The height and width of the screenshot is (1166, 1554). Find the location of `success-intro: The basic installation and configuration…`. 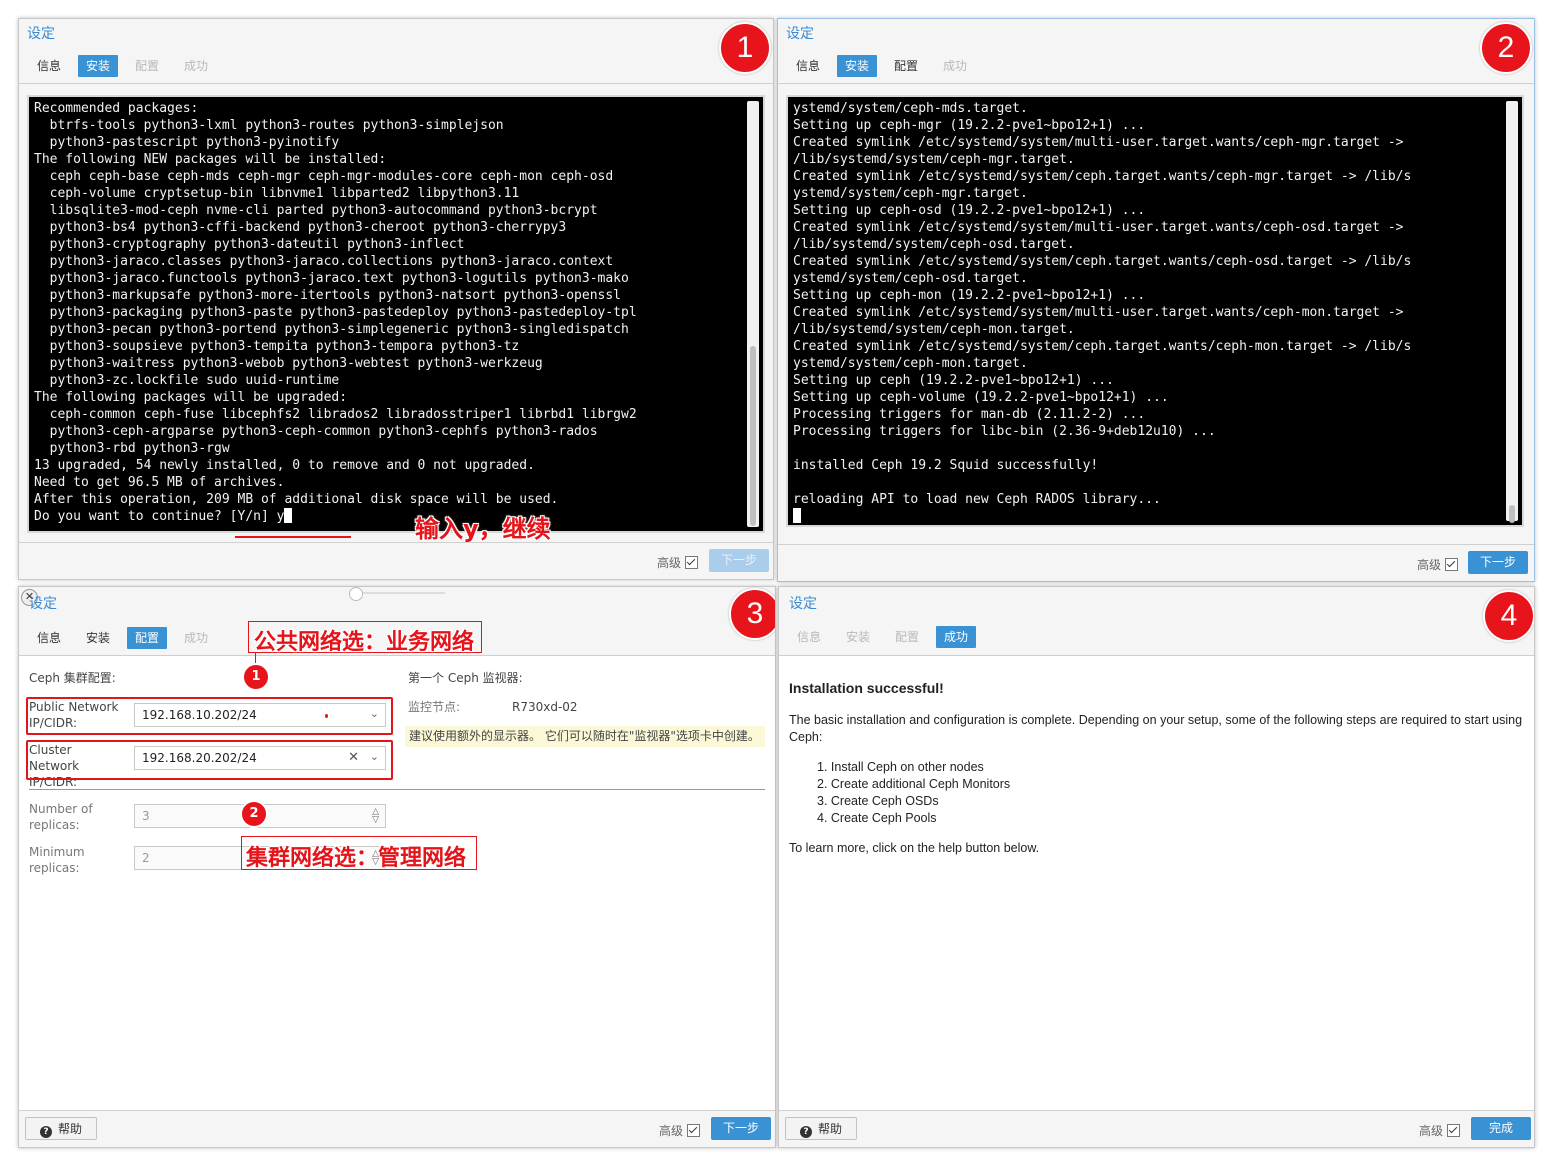

success-intro: The basic installation and configuration… is located at coordinates (1156, 728).